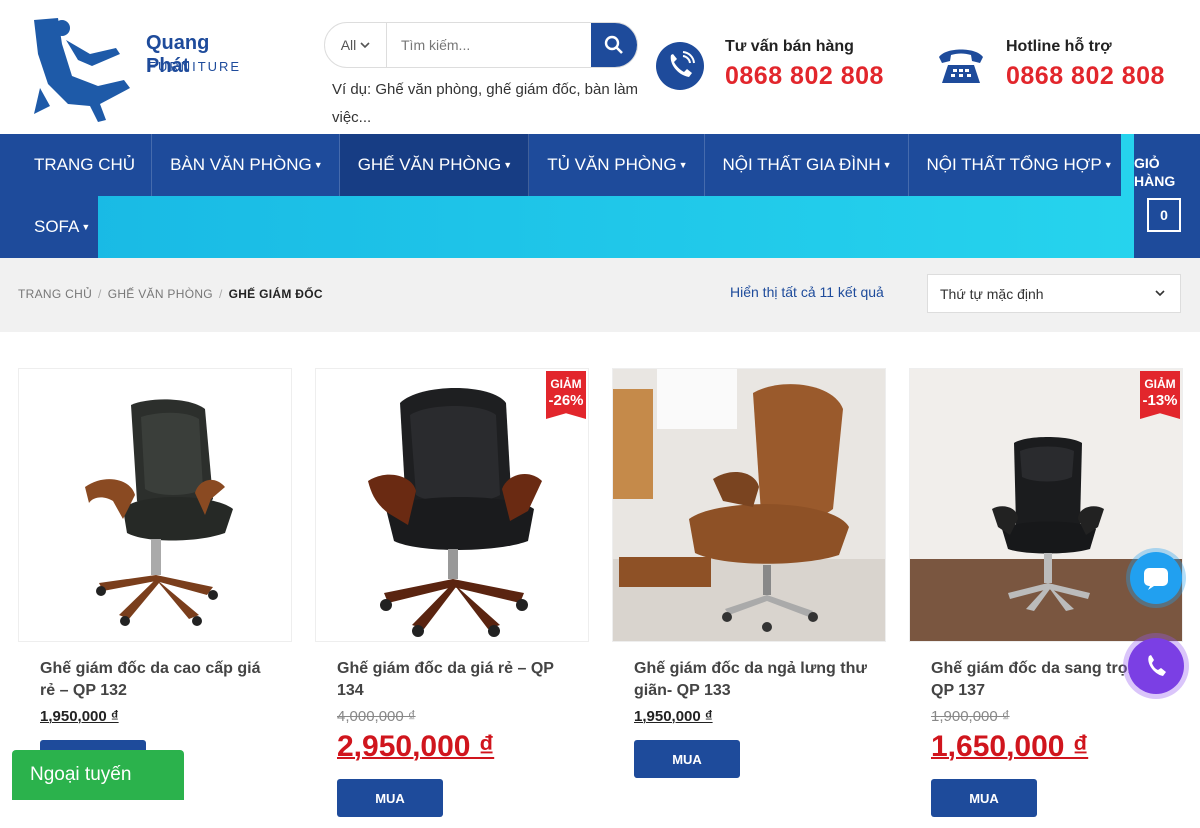 The height and width of the screenshot is (828, 1200). Describe the element at coordinates (159, 512) in the screenshot. I see `office-chair-image` at that location.